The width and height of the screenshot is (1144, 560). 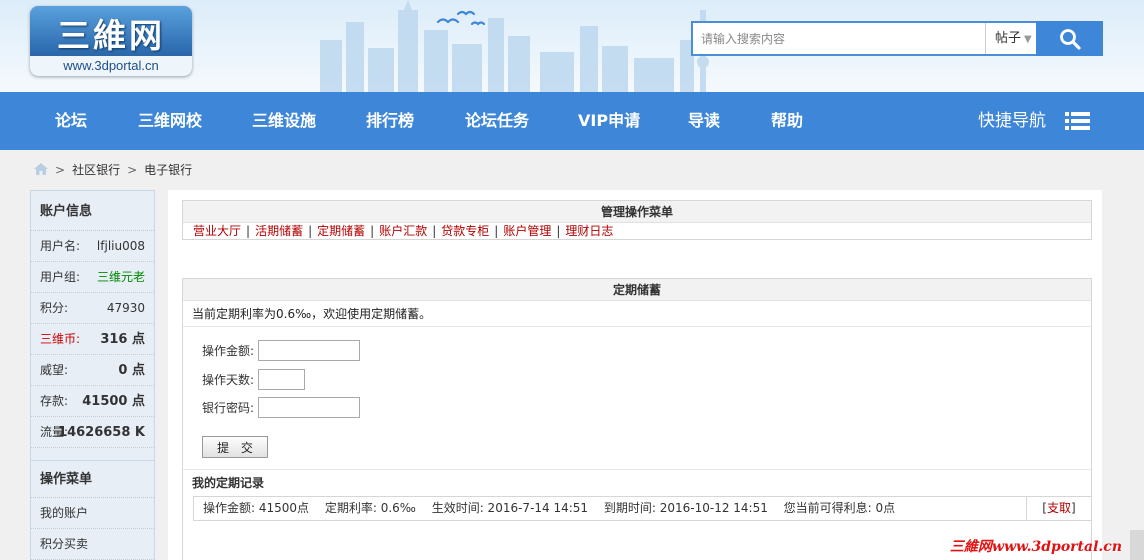 I want to click on days-row: 操作天数:, so click(x=253, y=380).